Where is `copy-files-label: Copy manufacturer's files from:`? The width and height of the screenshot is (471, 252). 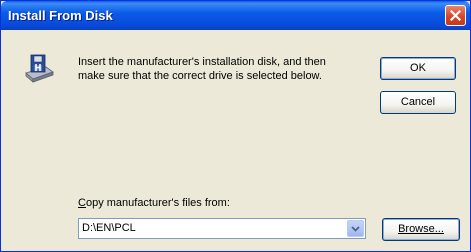
copy-files-label: Copy manufacturer's files from: is located at coordinates (154, 203).